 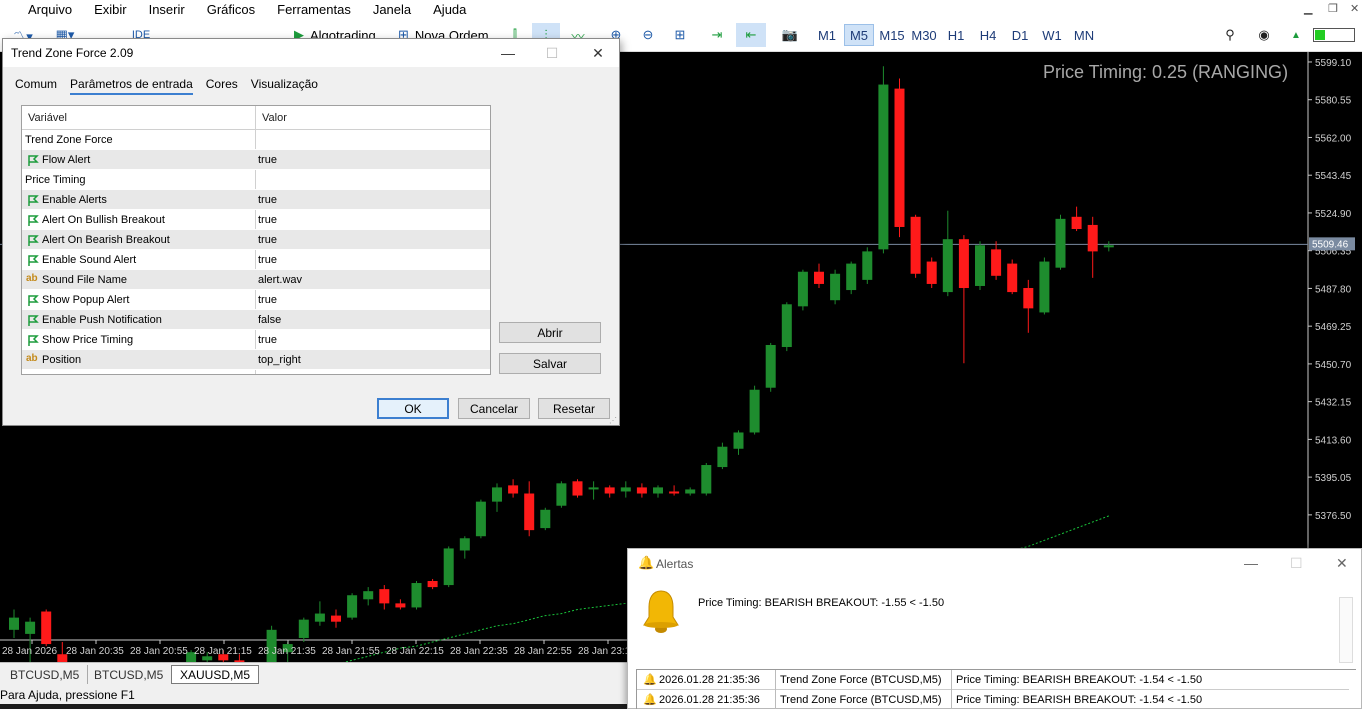 What do you see at coordinates (284, 86) in the screenshot?
I see `tab-visualizacao: Visualização` at bounding box center [284, 86].